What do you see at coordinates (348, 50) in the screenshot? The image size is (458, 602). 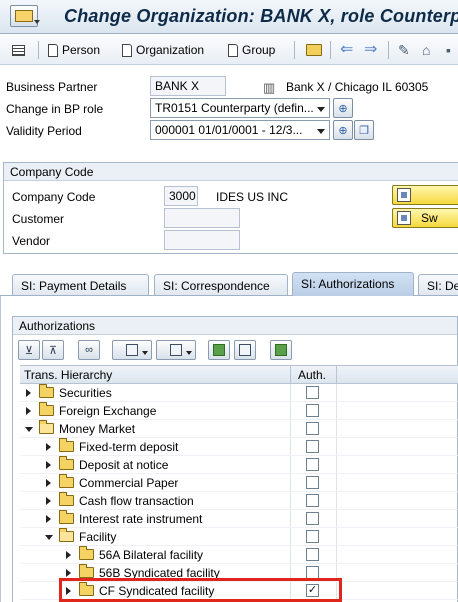 I see `back-button: ⇐` at bounding box center [348, 50].